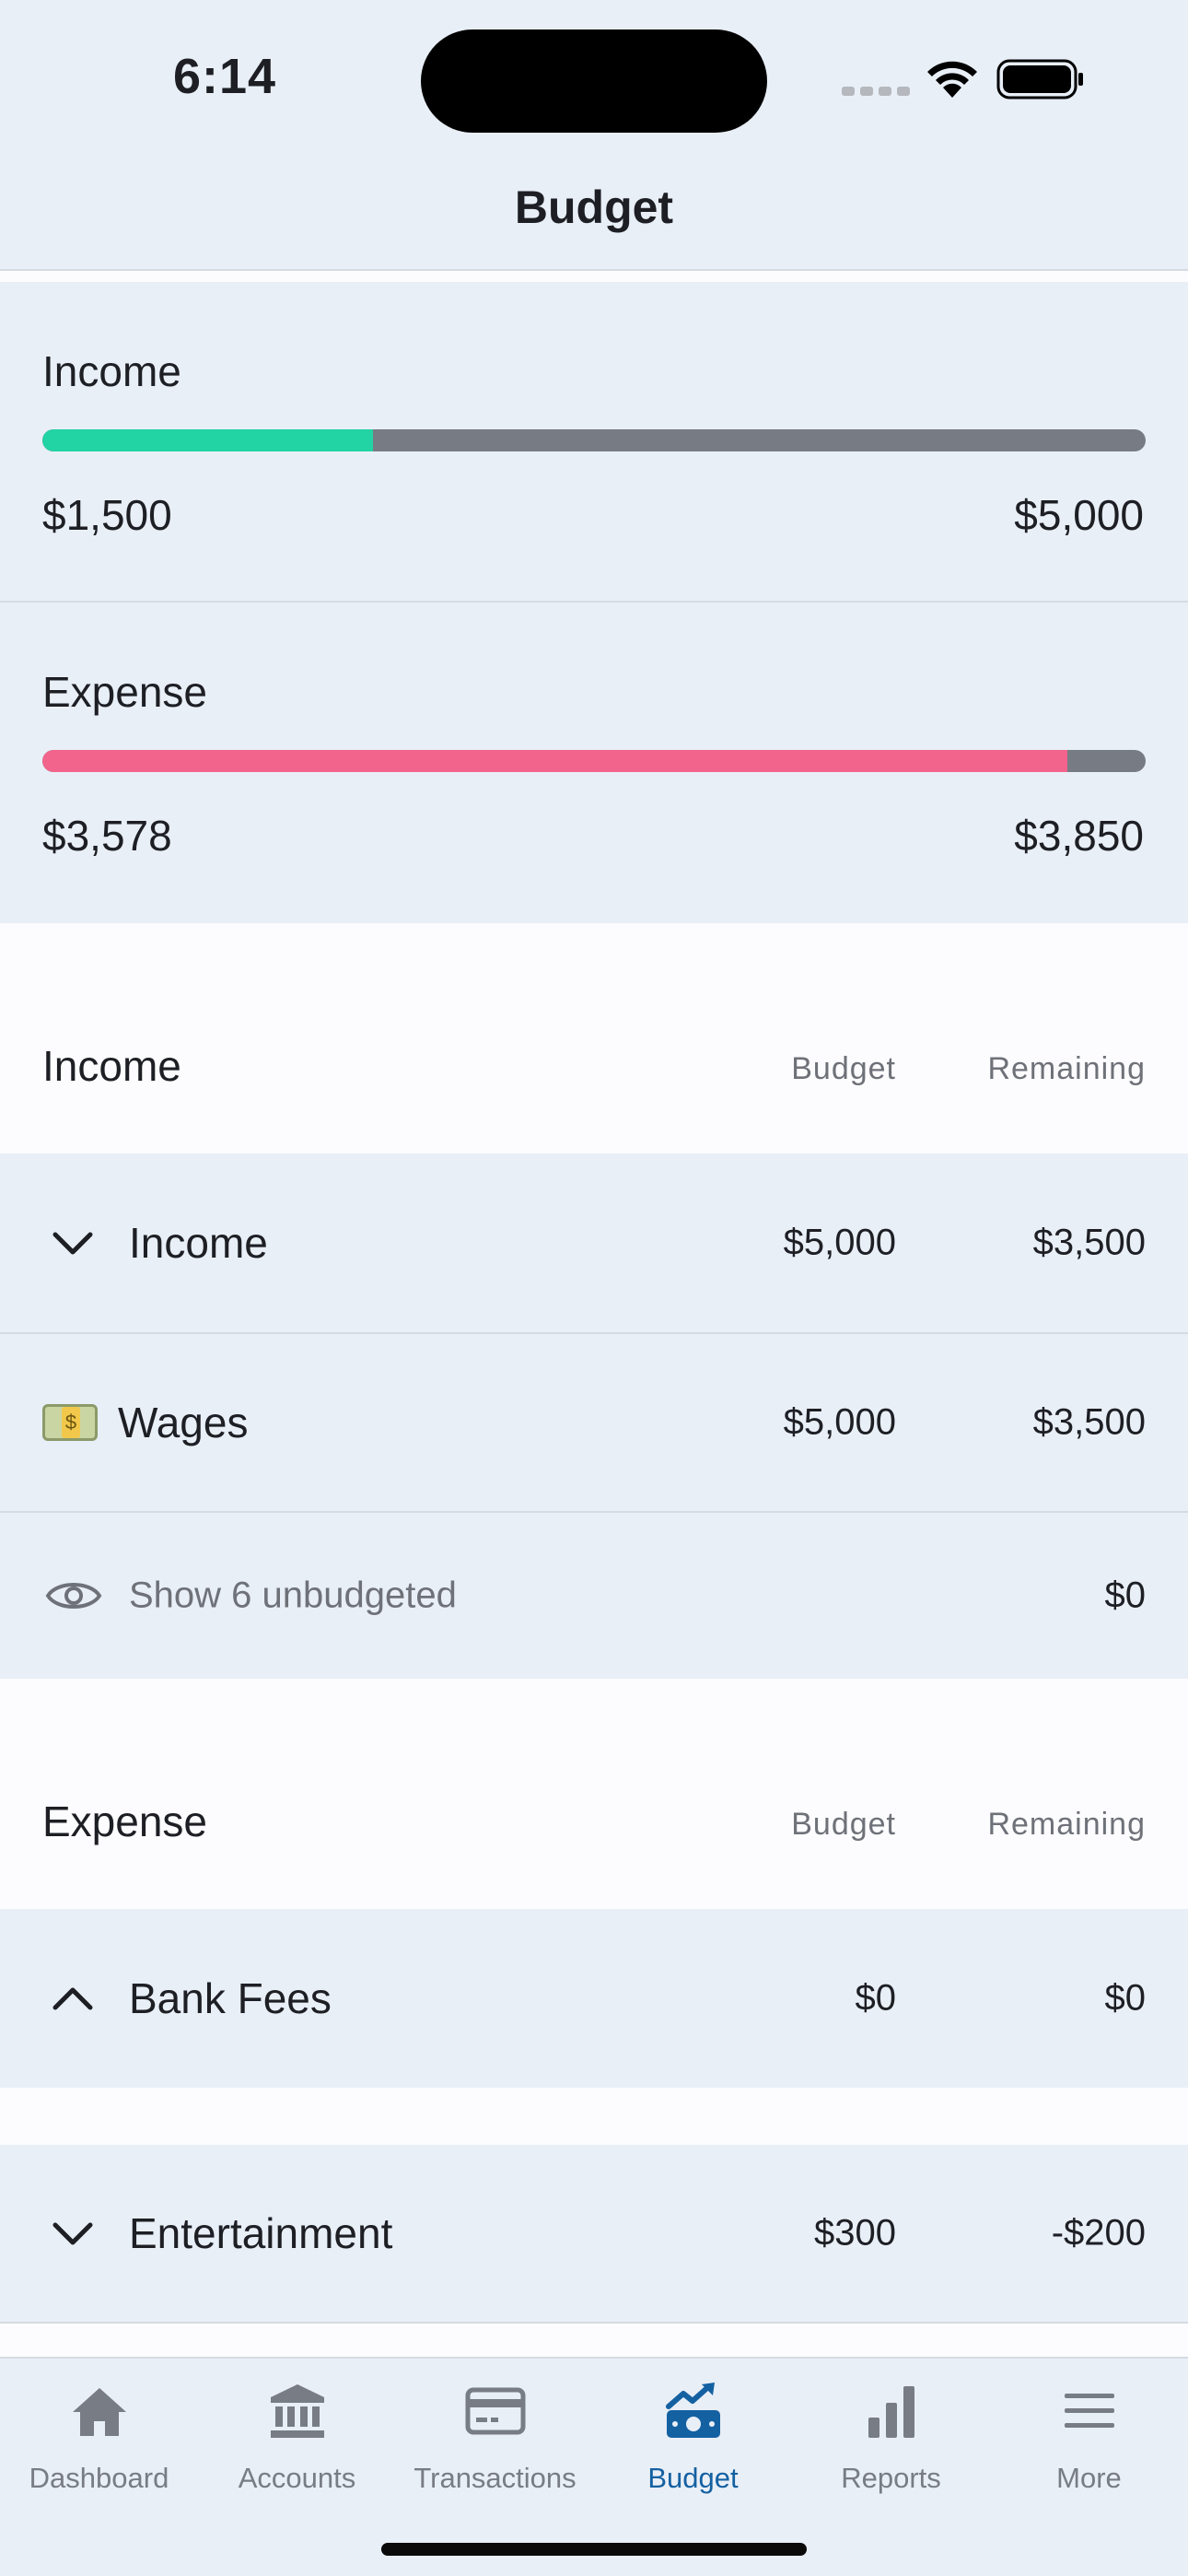 Image resolution: width=1188 pixels, height=2576 pixels. What do you see at coordinates (876, 91) in the screenshot?
I see `cellular-signal-icon` at bounding box center [876, 91].